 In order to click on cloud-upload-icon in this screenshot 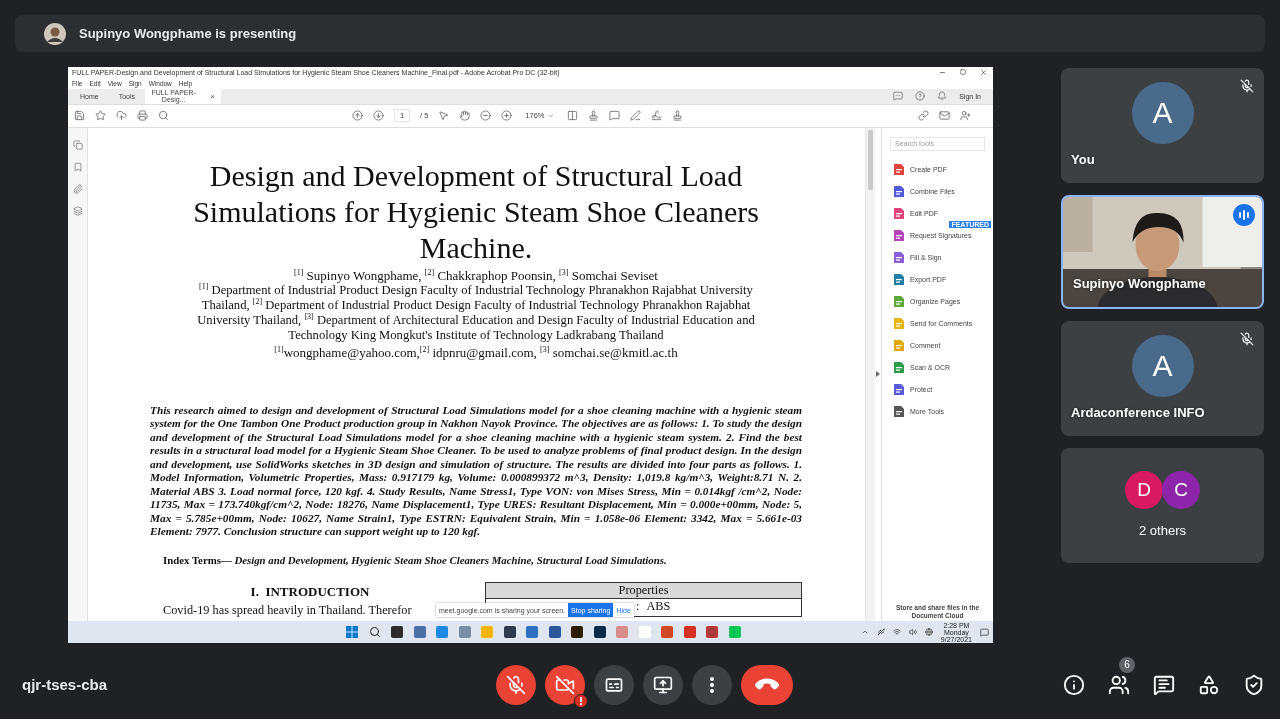, I will do `click(121, 116)`.